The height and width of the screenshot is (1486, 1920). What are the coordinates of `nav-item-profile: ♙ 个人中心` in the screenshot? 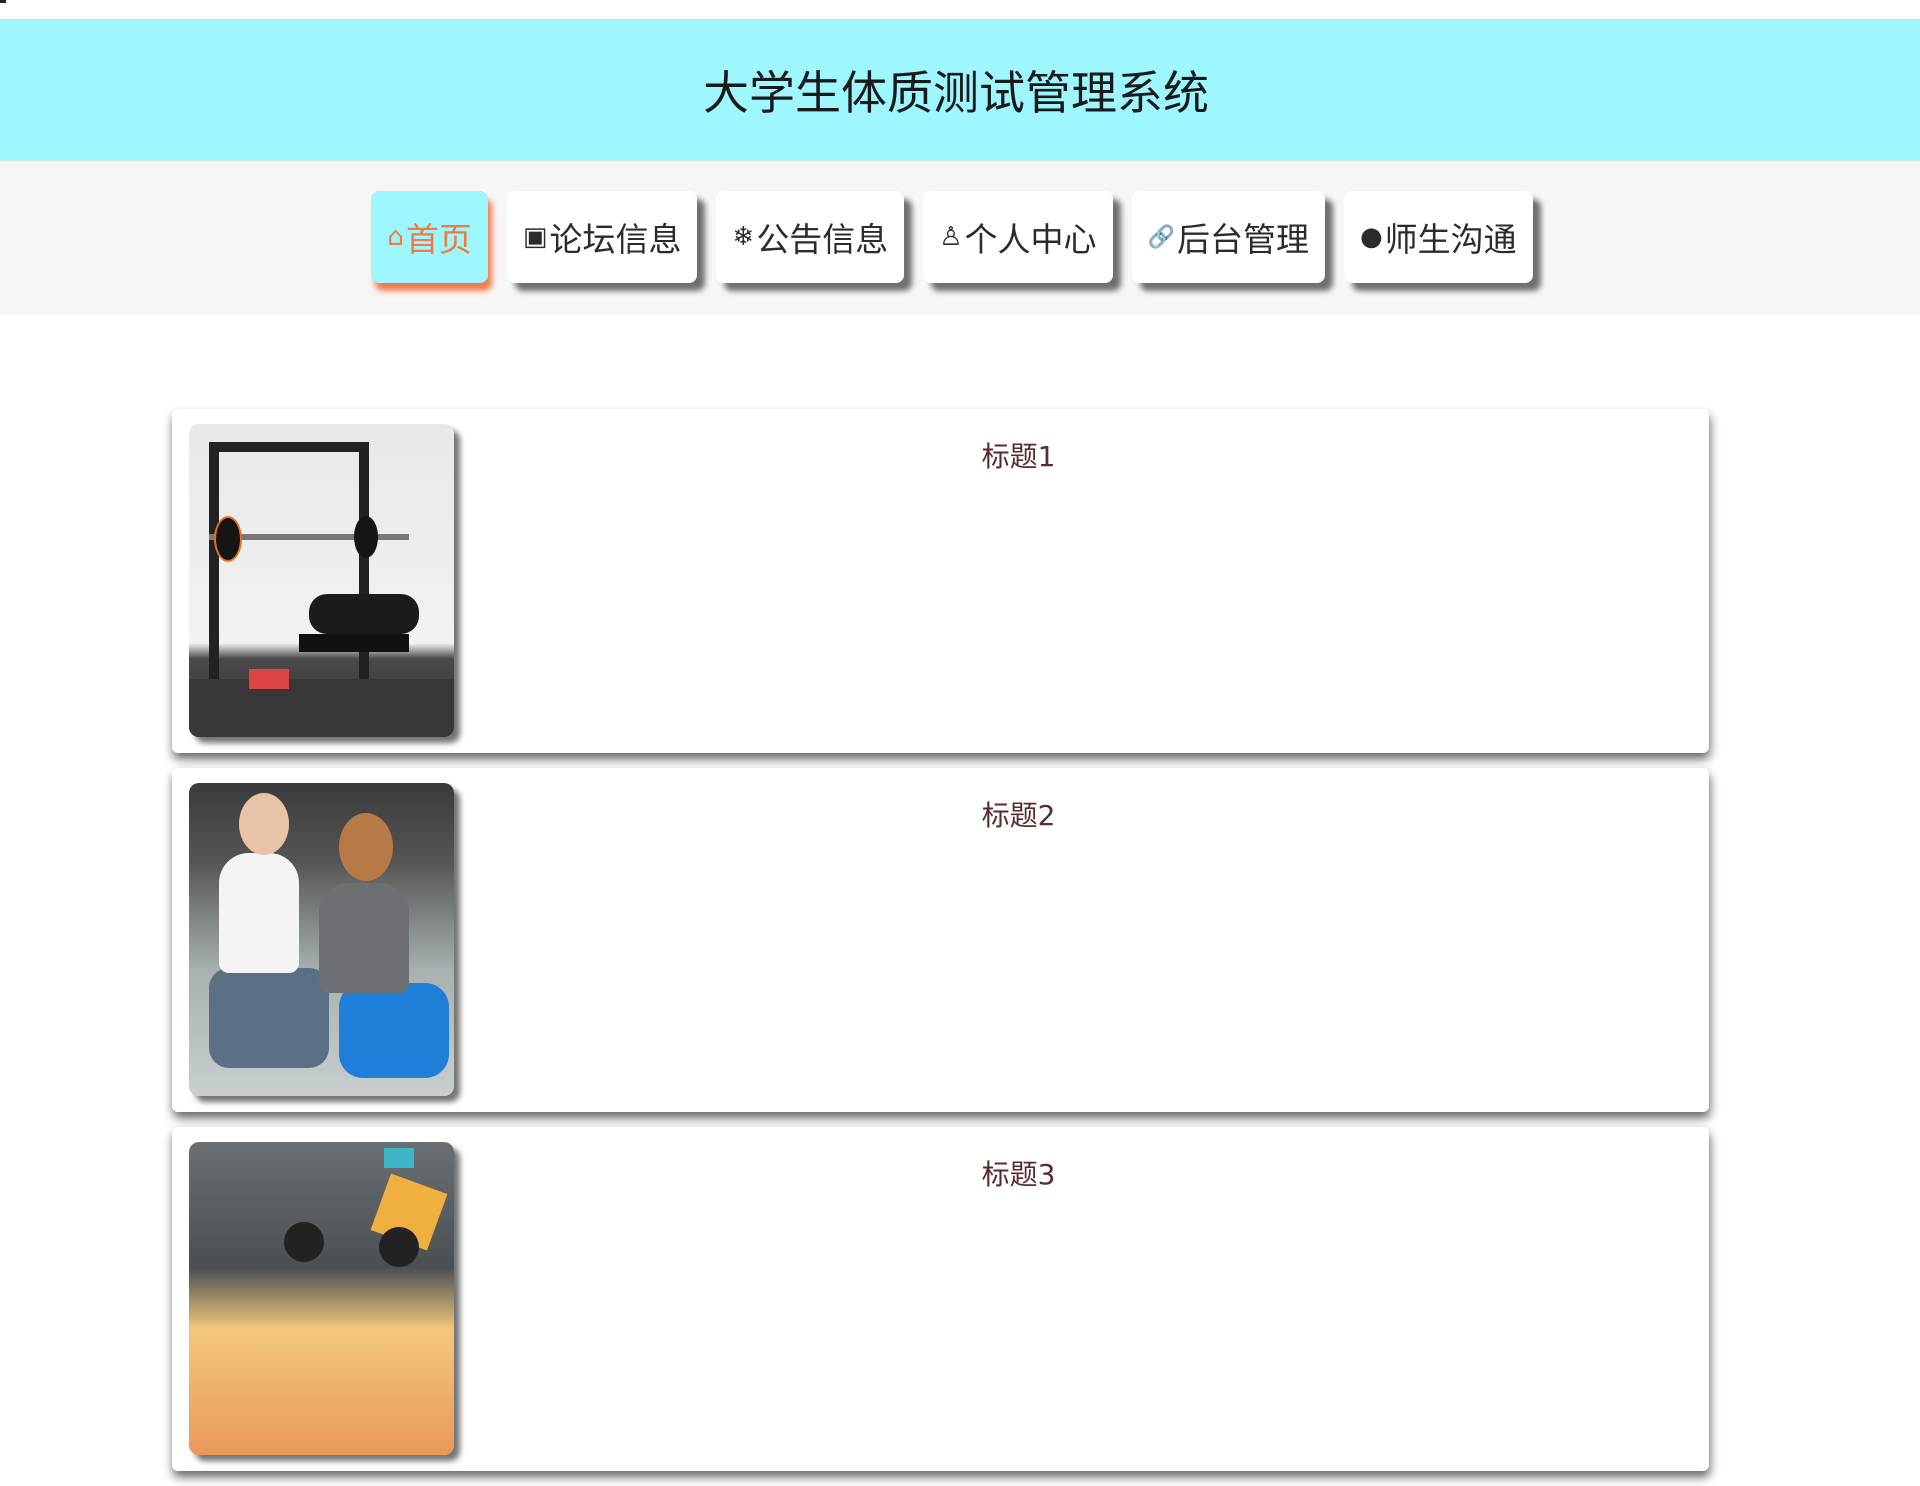 It's located at (1018, 237).